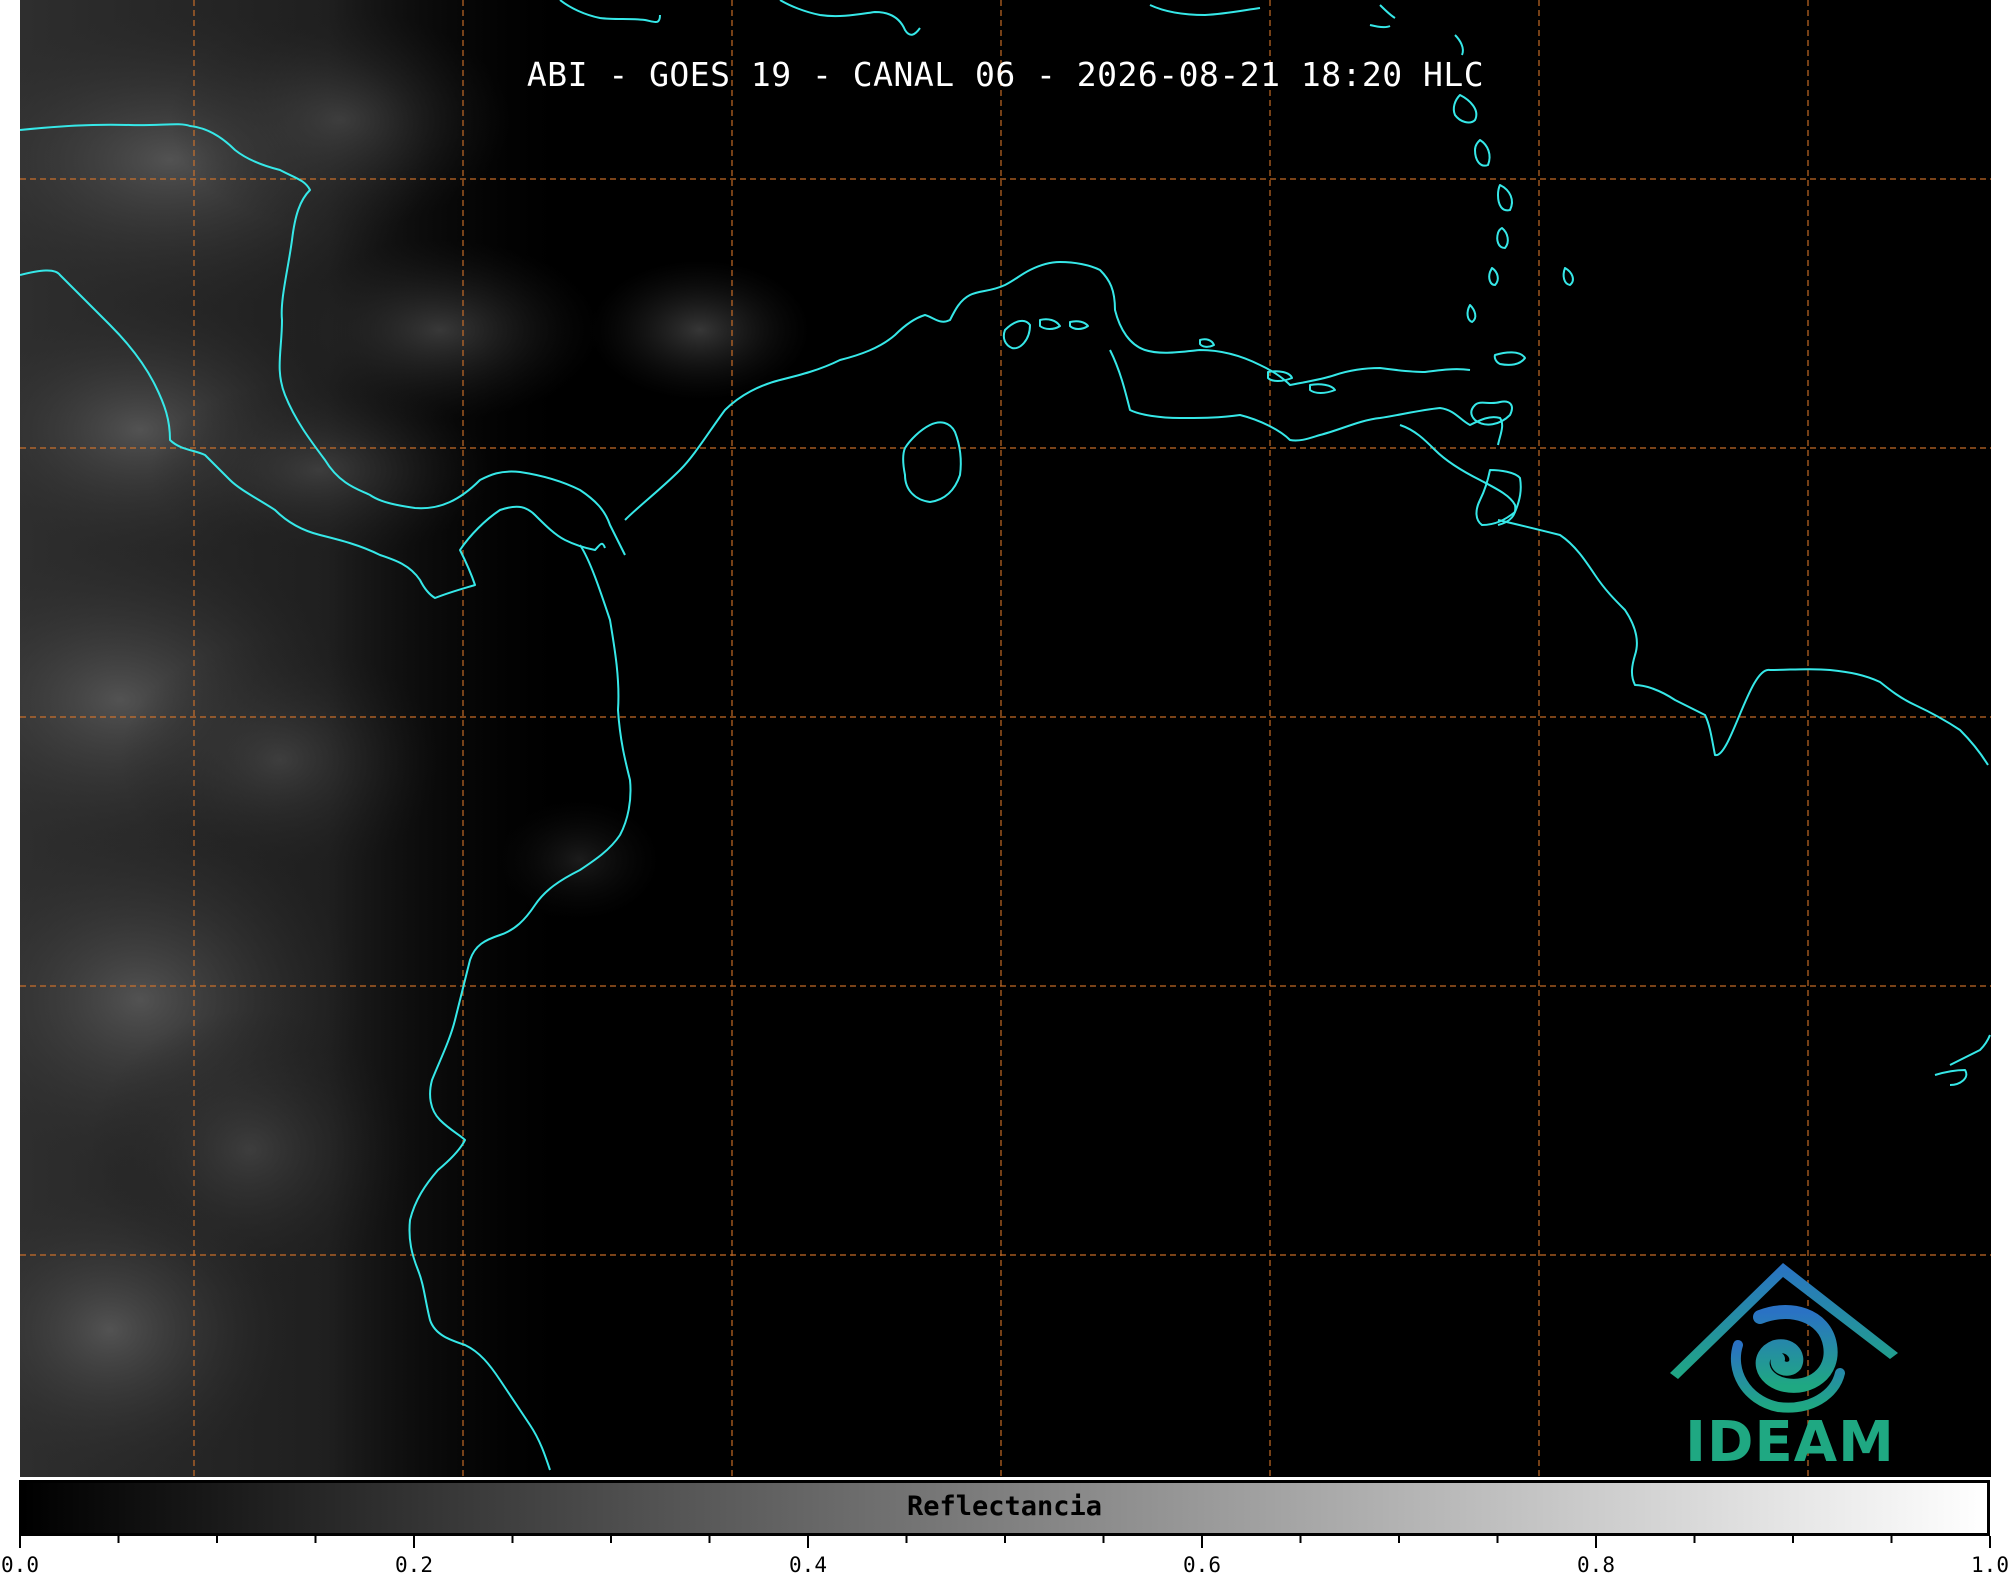 The image size is (2011, 1577). I want to click on colorbar-tick-label: 1.0, so click(1990, 1565).